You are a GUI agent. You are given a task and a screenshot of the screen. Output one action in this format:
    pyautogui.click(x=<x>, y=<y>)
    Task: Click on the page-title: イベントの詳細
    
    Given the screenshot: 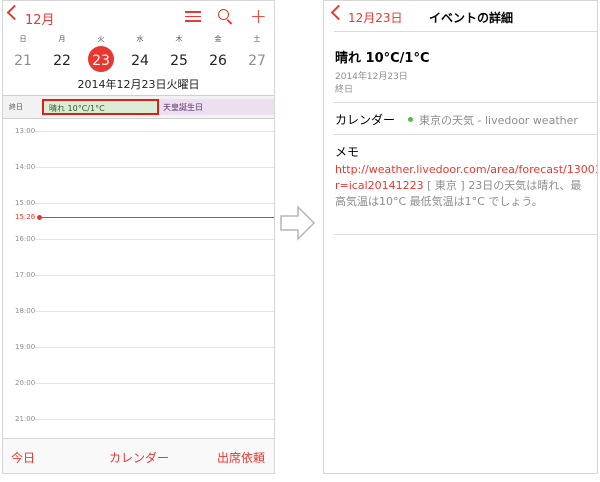 What is the action you would take?
    pyautogui.click(x=471, y=18)
    